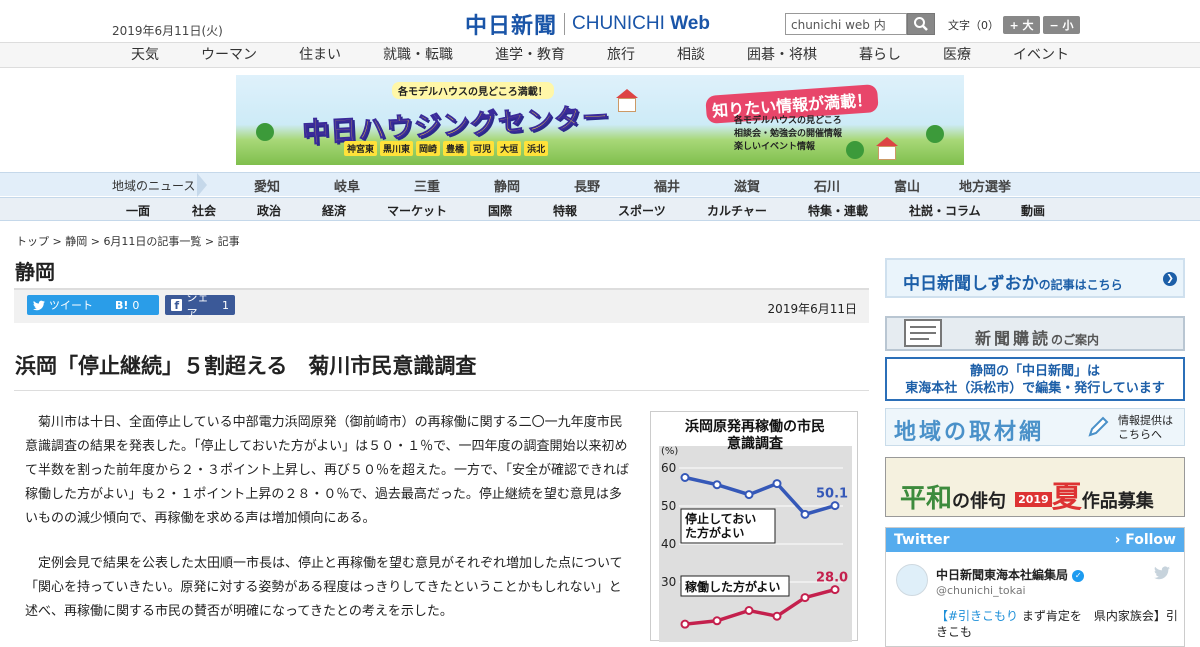 The width and height of the screenshot is (1200, 647). Describe the element at coordinates (985, 185) in the screenshot. I see `region-item-local-election: 地方選挙` at that location.